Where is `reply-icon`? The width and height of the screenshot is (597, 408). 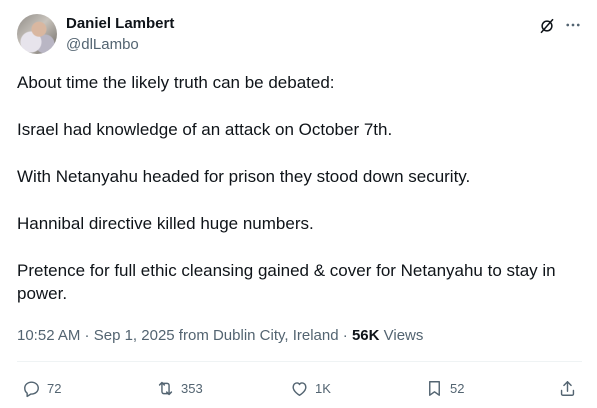
reply-icon is located at coordinates (31, 388).